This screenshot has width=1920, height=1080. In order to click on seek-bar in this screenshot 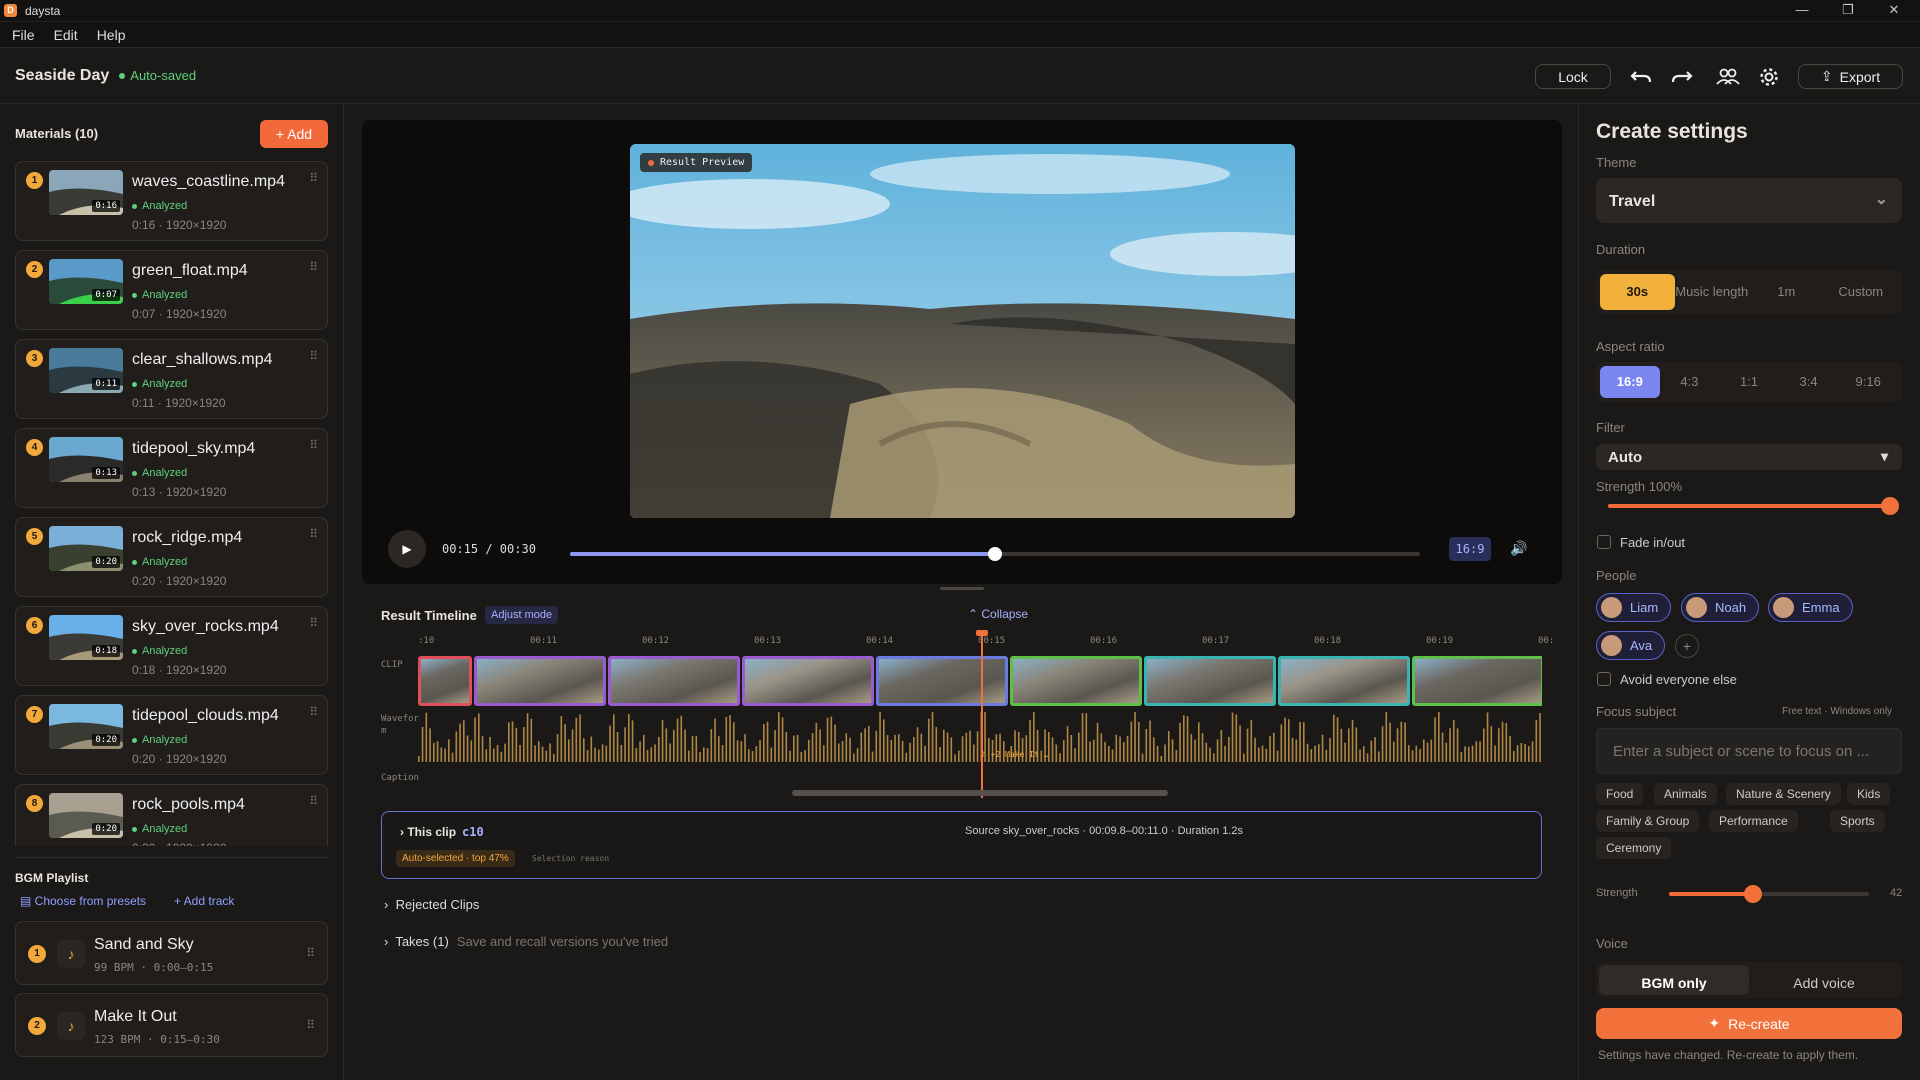, I will do `click(995, 554)`.